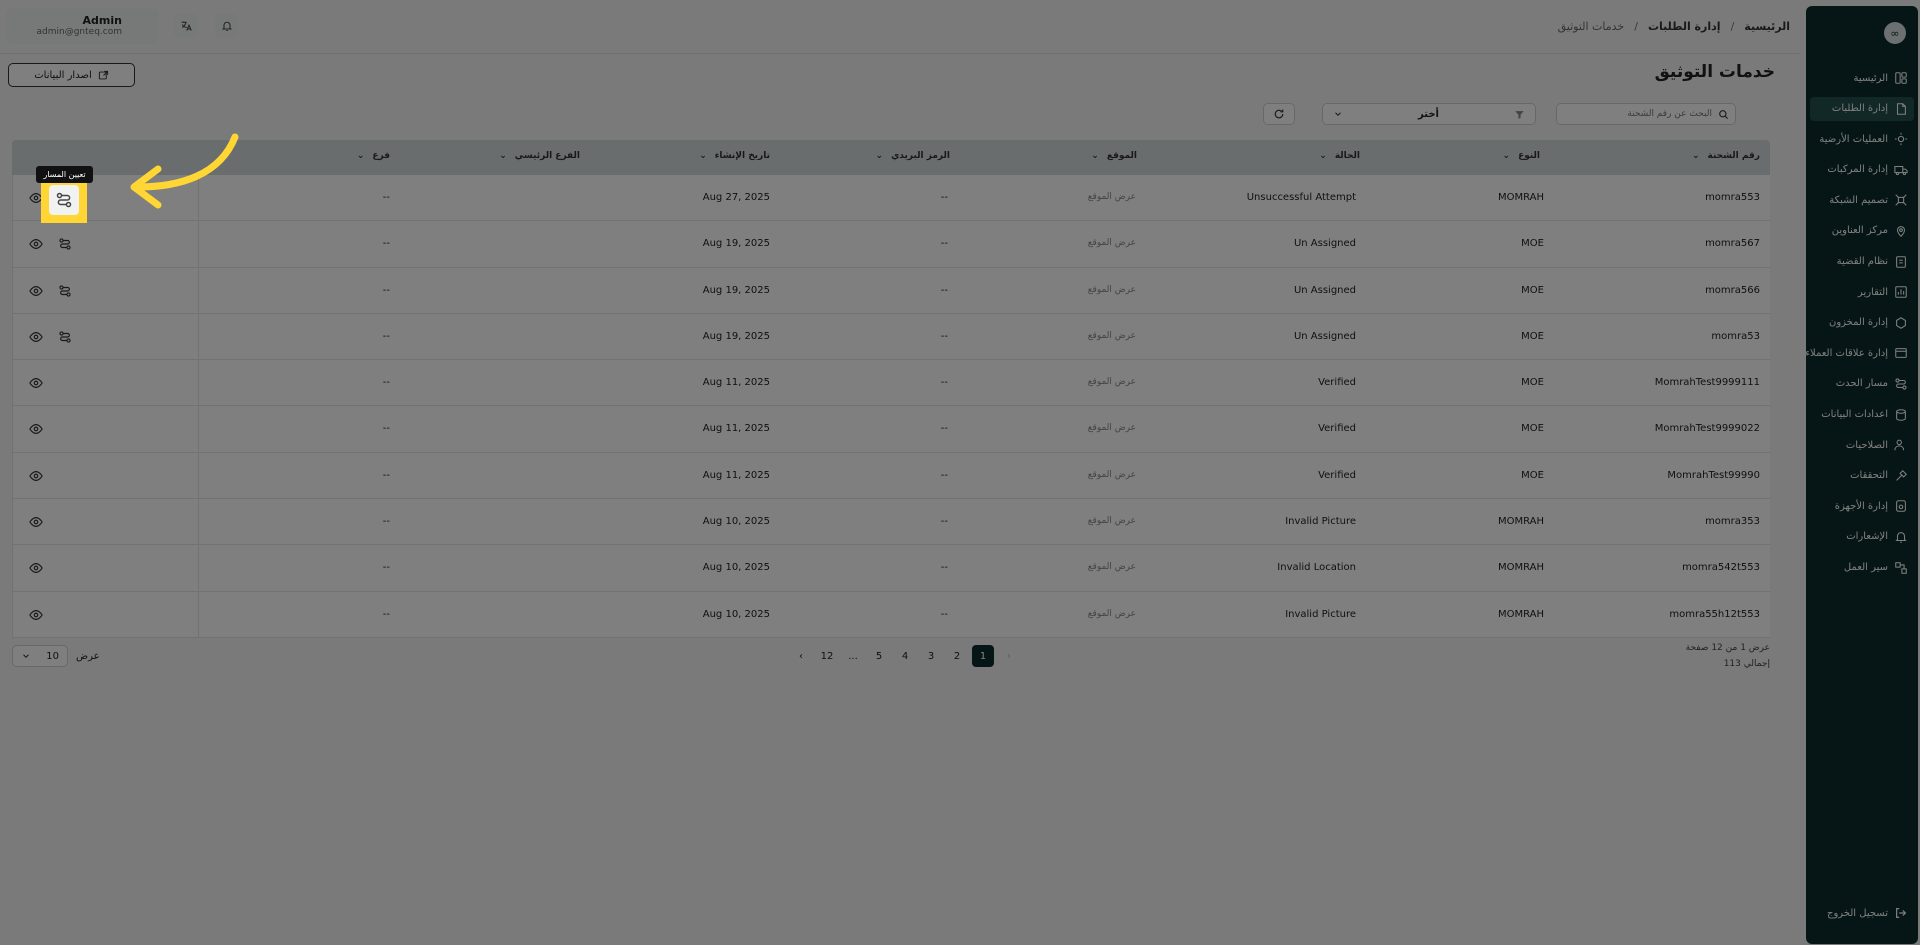 The width and height of the screenshot is (1920, 945). Describe the element at coordinates (905, 656) in the screenshot. I see `page-button: 4` at that location.